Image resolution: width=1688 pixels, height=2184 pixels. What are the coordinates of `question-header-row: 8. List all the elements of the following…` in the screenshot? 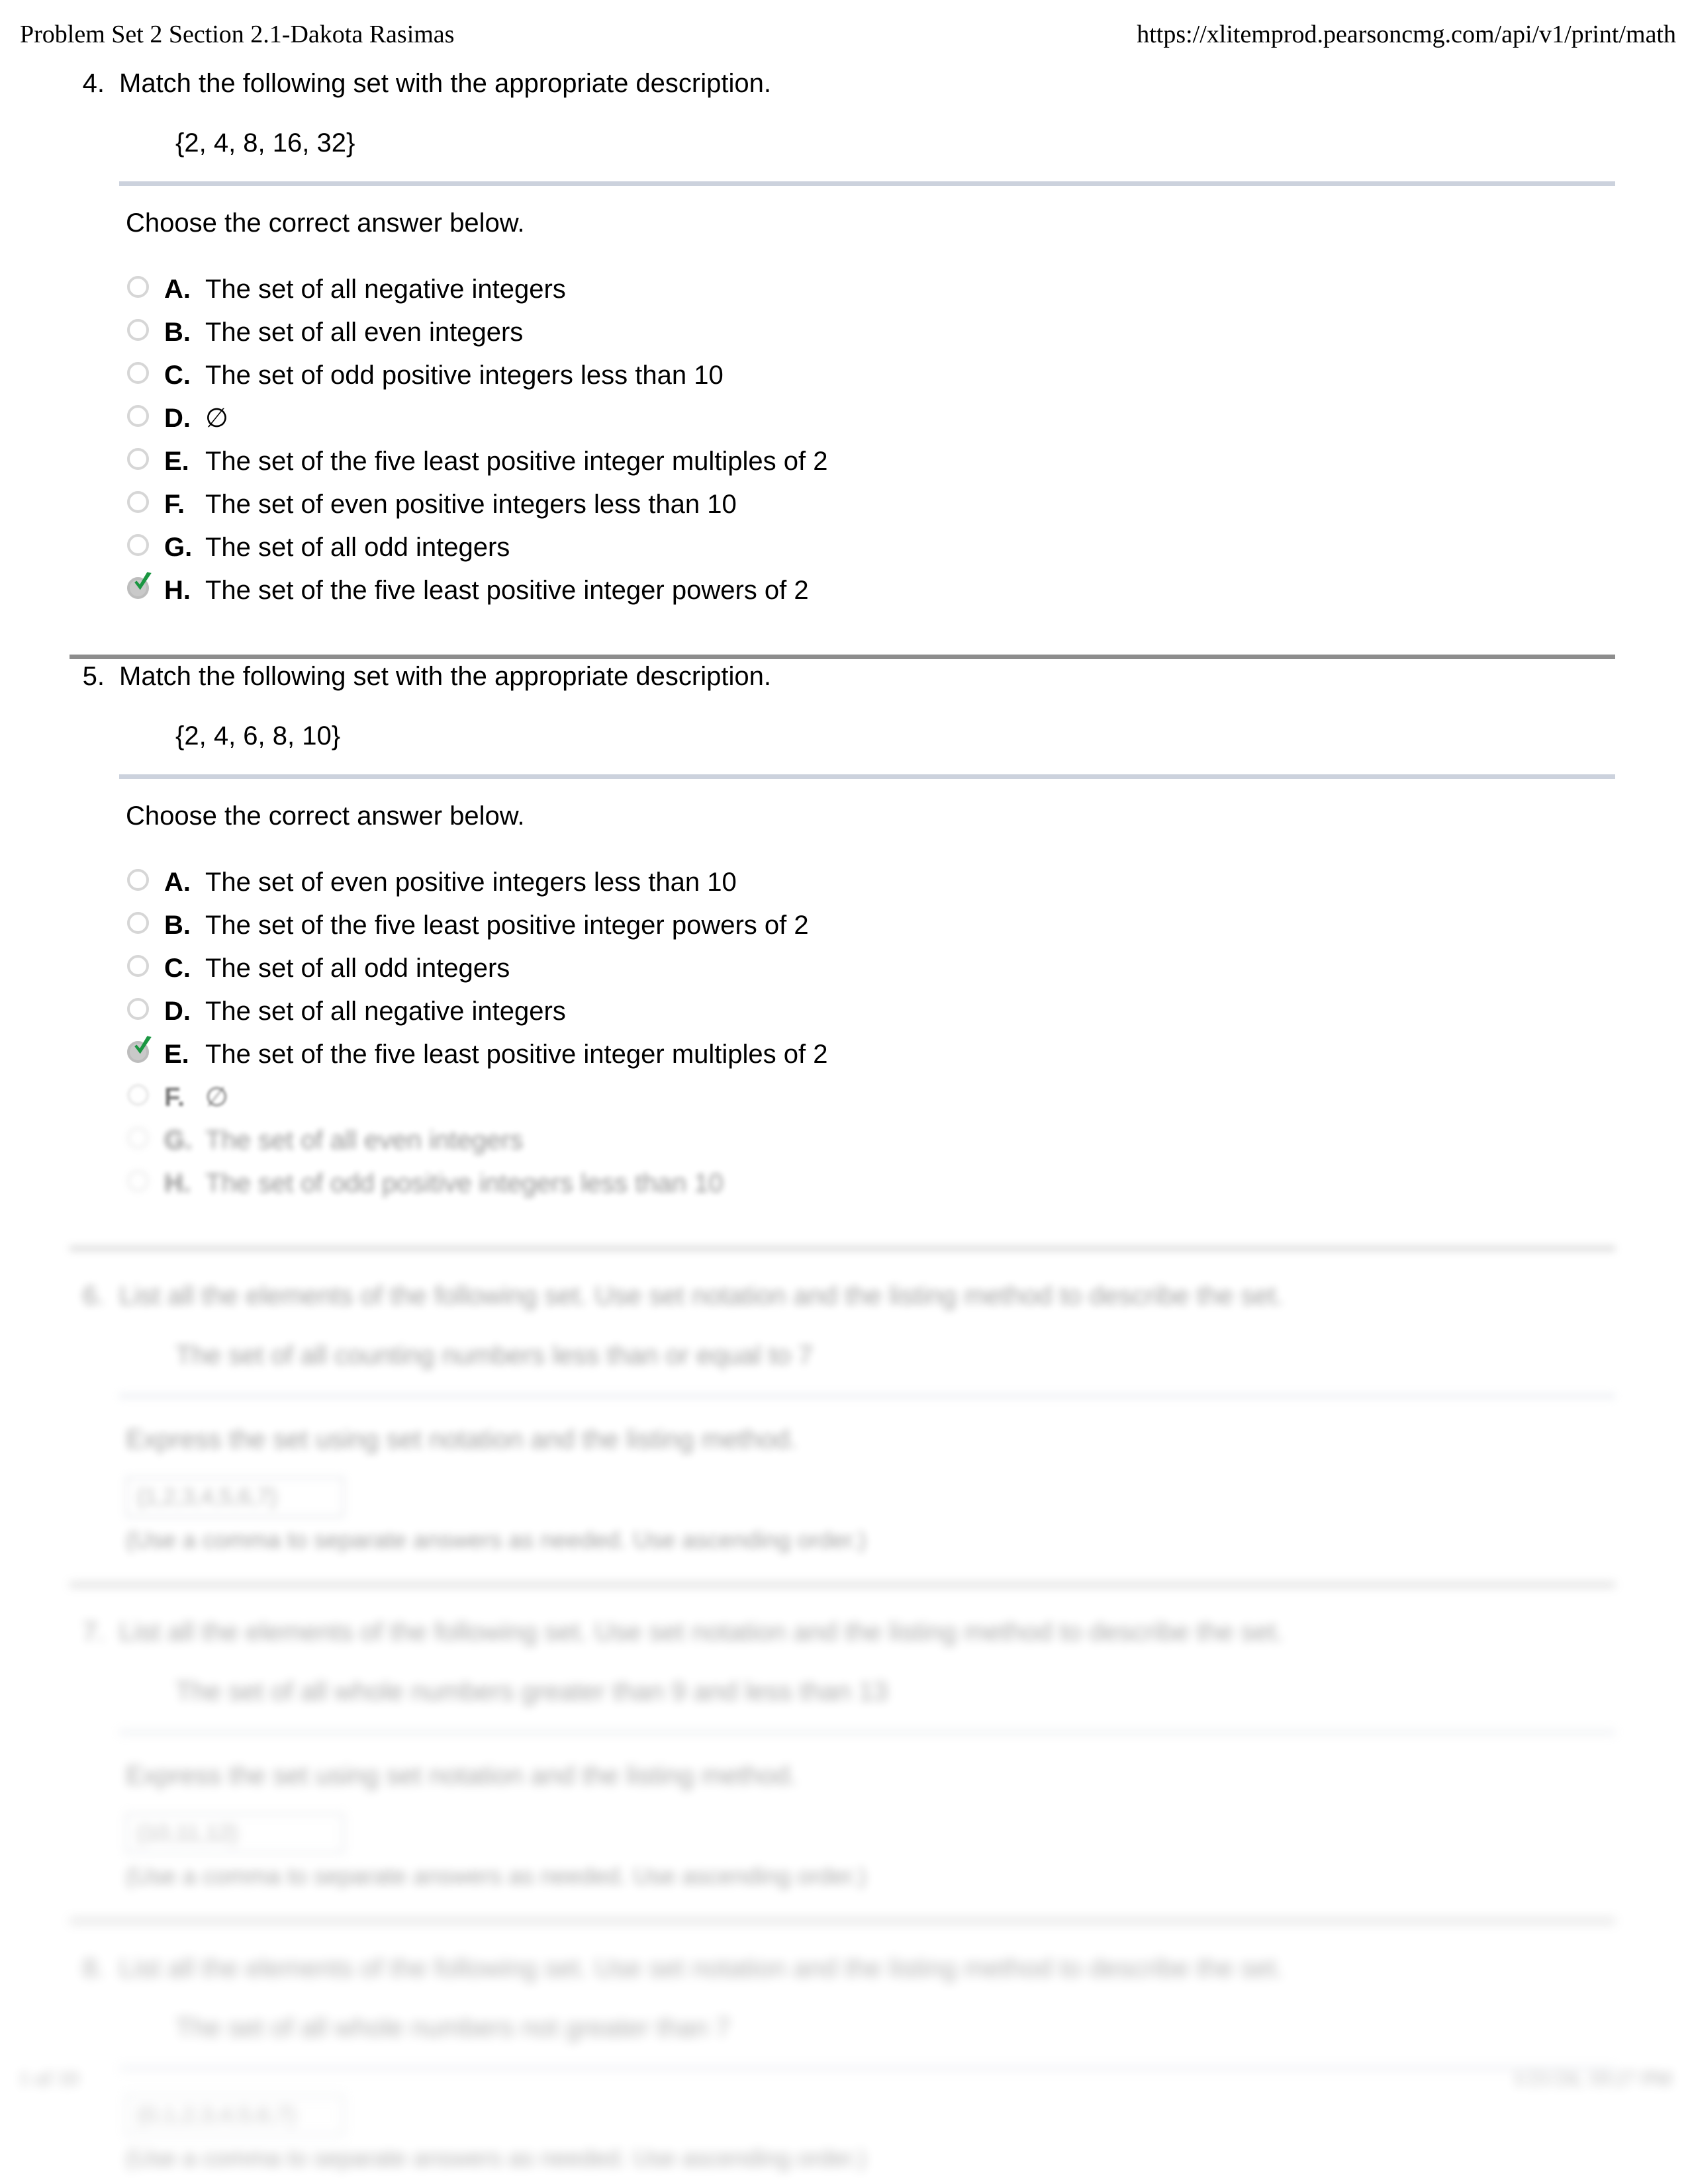 It's located at (844, 1968).